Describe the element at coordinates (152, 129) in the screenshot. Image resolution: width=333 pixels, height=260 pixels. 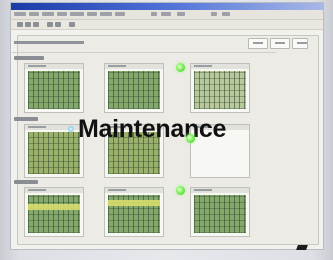
I see `overlay-caption: Maintenance` at that location.